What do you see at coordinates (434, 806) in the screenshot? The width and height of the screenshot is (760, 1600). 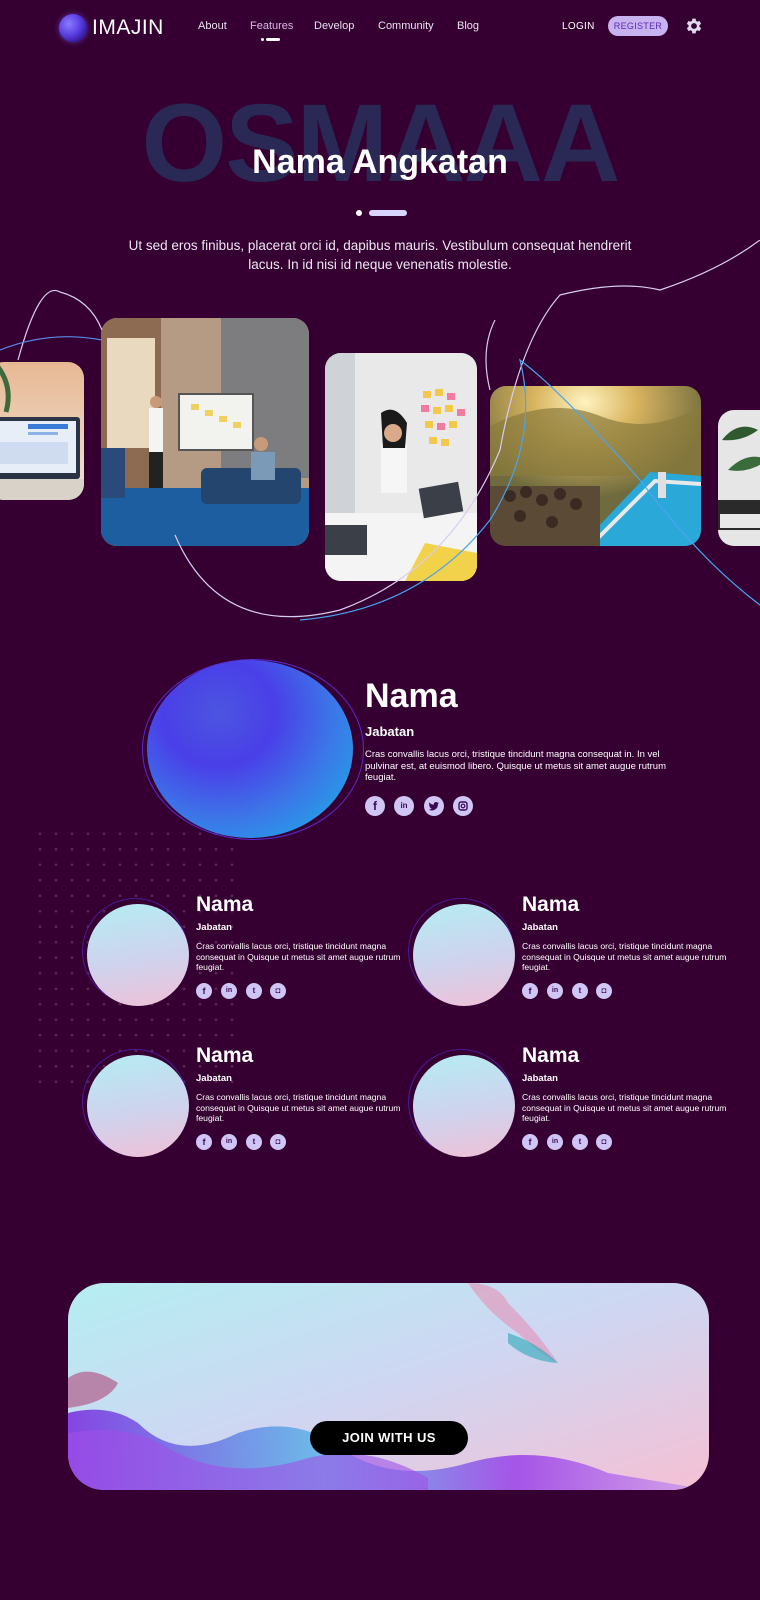 I see `twitter-icon` at bounding box center [434, 806].